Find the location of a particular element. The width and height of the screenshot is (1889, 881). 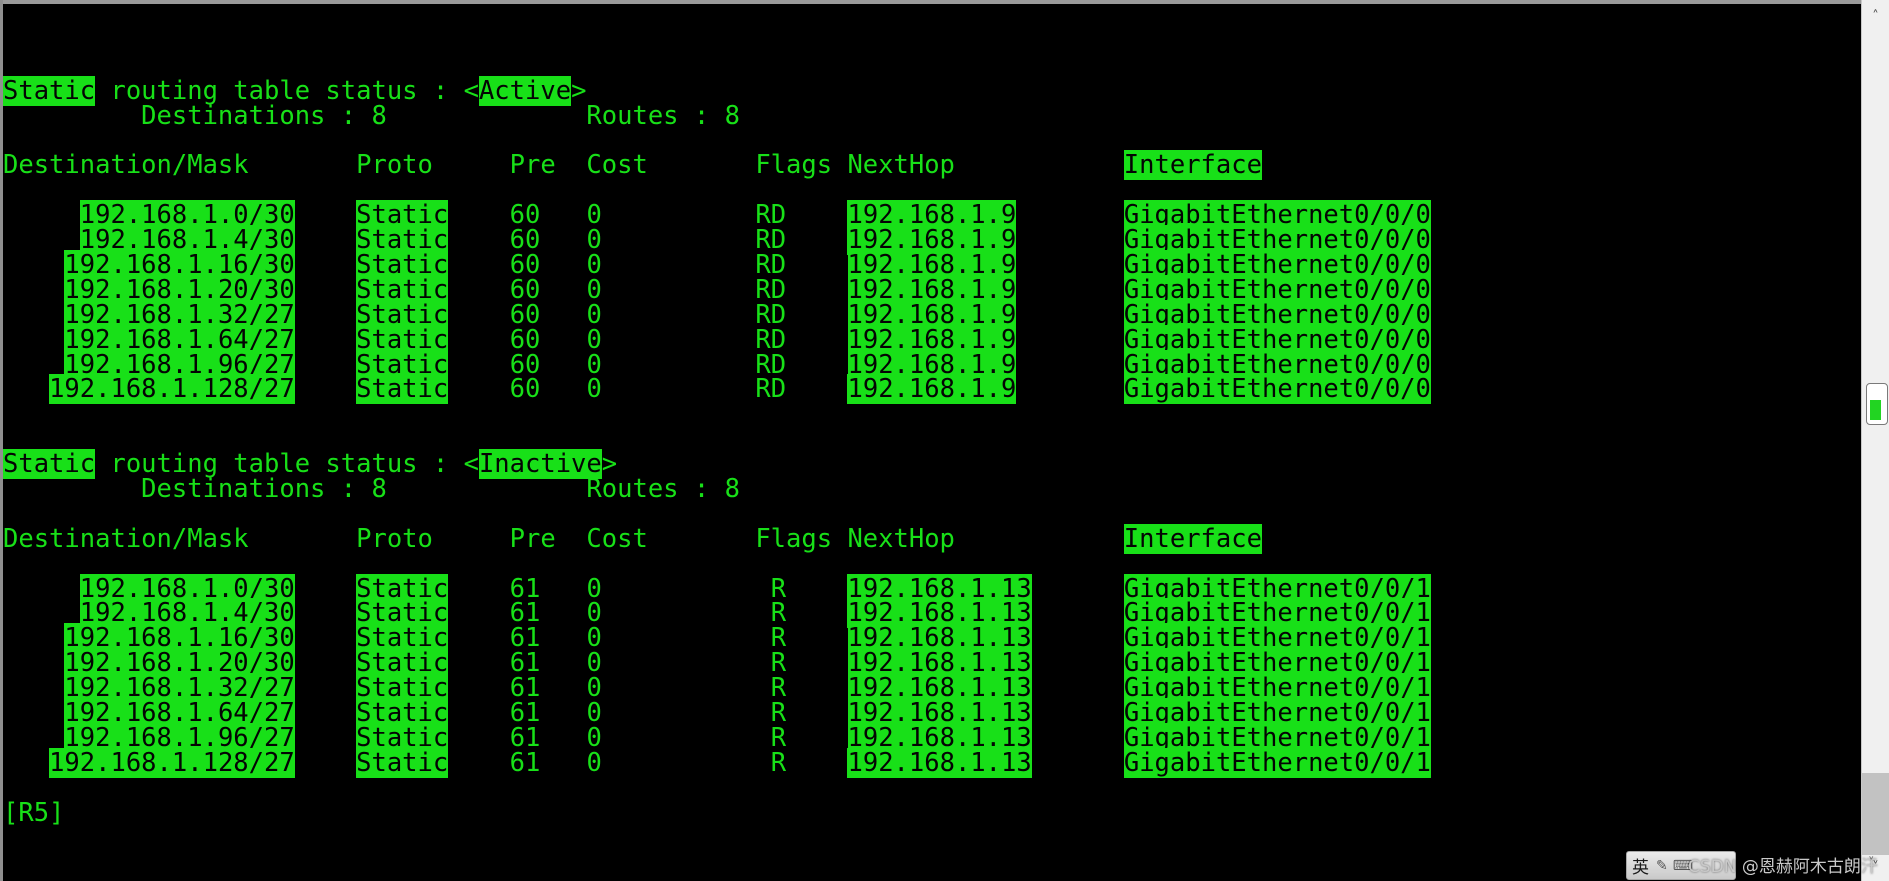

route-nexthop: 192.168.1.9 is located at coordinates (932, 389).